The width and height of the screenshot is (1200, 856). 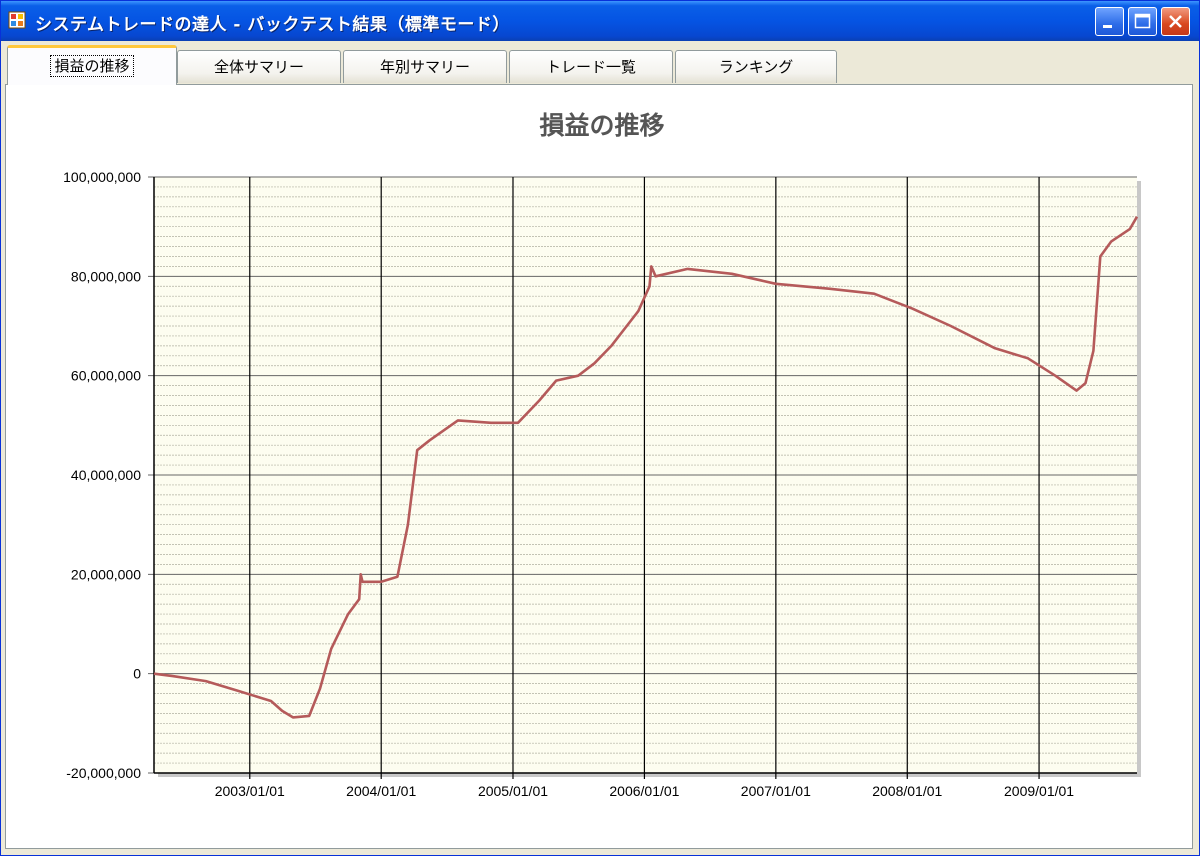 I want to click on window-title: システムトレードの達人 - バックテスト結果（標準モード）, so click(x=272, y=25).